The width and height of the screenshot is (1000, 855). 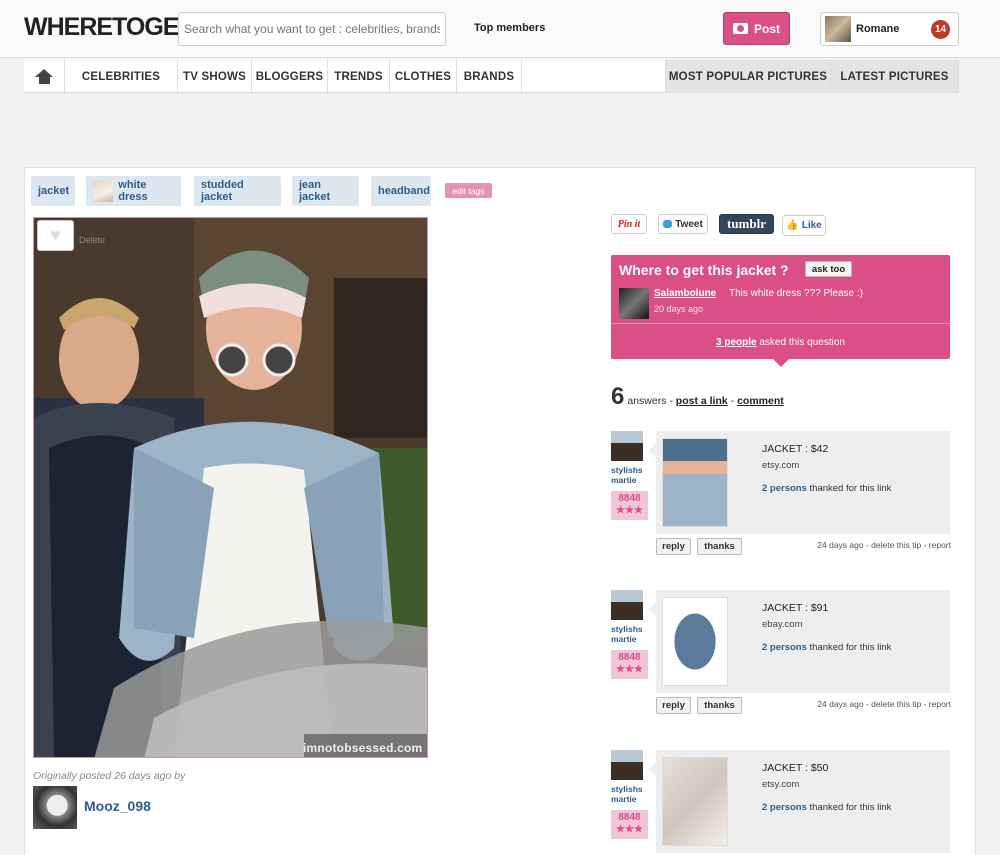 What do you see at coordinates (634, 303) in the screenshot?
I see `question-avatar` at bounding box center [634, 303].